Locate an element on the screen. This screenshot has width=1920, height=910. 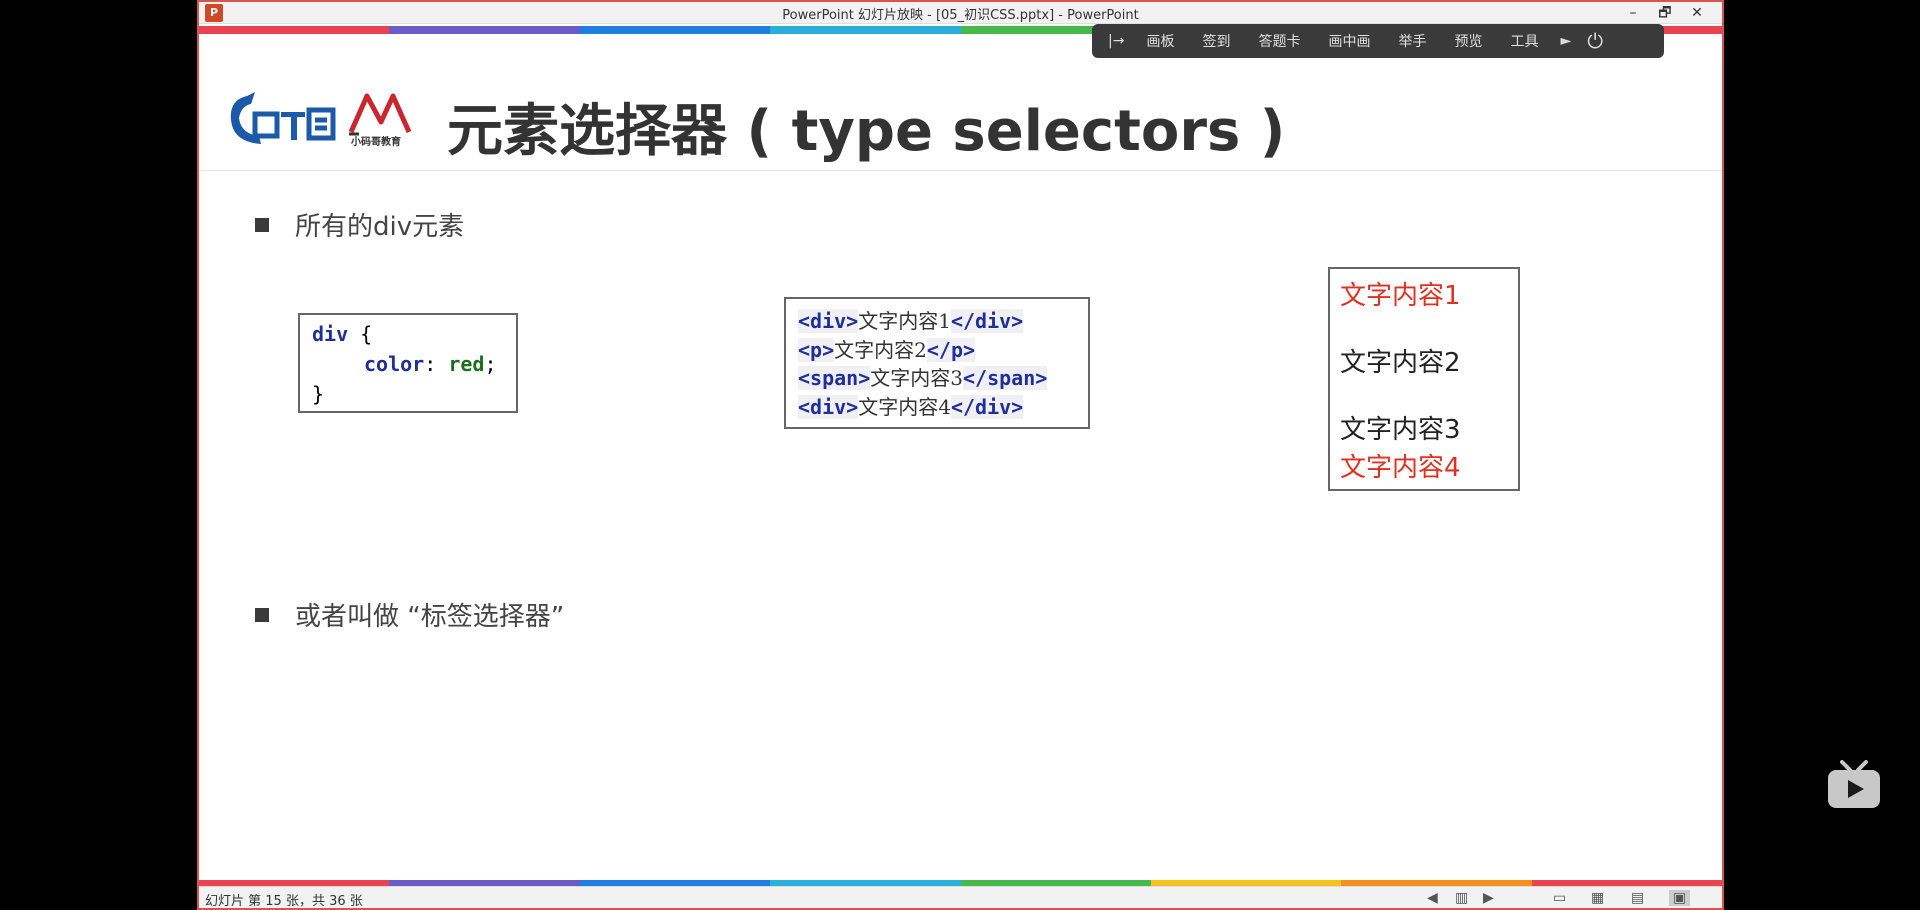
bullet-item: 所有的div元素 is located at coordinates (359, 224).